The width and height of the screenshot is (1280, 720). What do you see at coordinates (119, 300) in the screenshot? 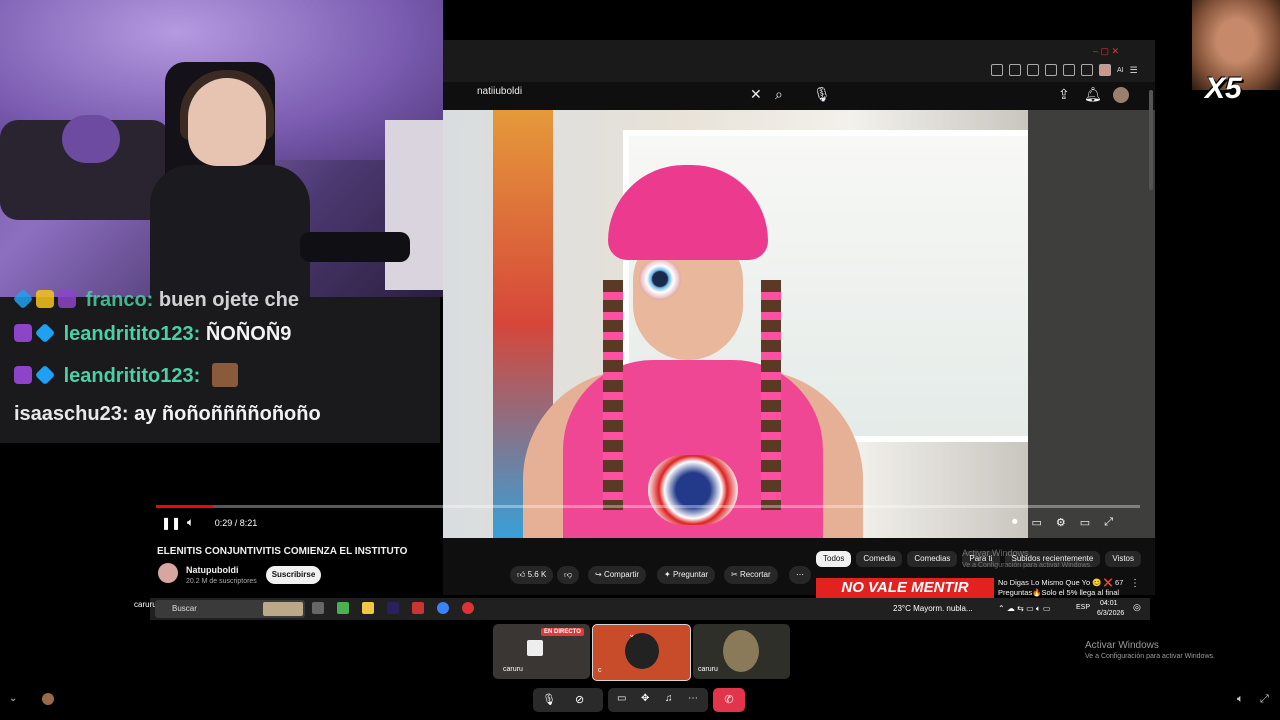
I see `chat-username: franco:` at bounding box center [119, 300].